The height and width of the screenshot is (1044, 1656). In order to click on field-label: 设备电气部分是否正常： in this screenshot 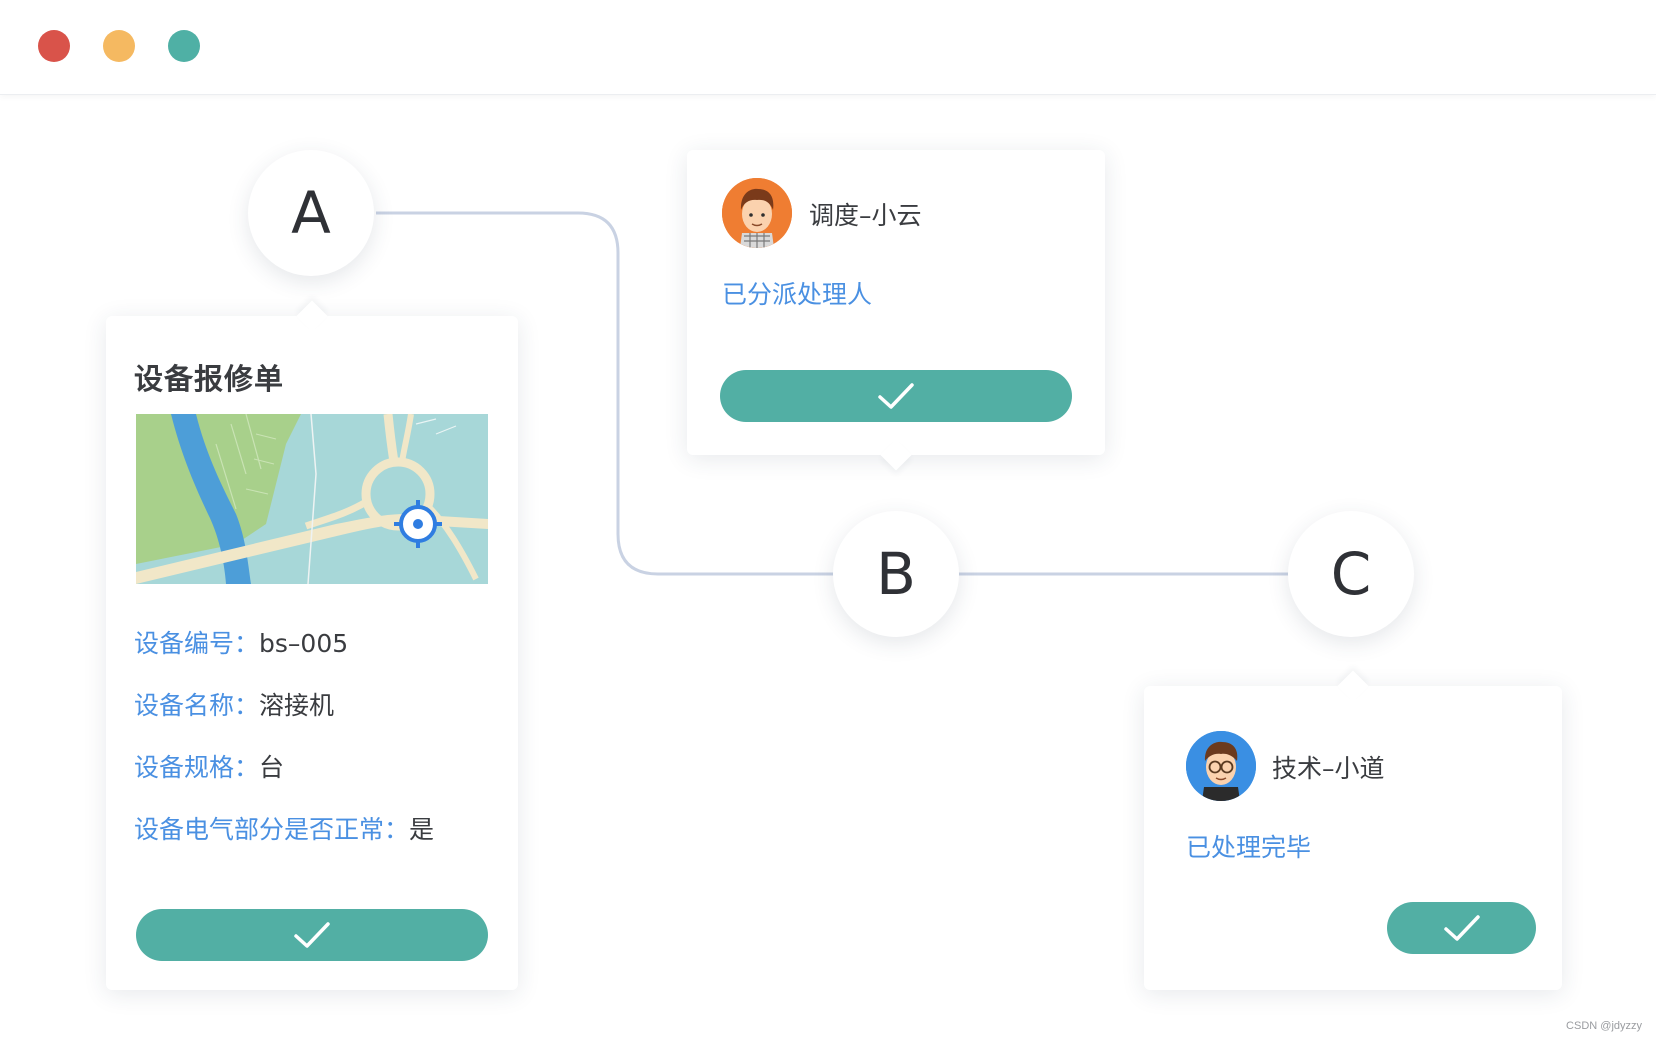, I will do `click(272, 829)`.